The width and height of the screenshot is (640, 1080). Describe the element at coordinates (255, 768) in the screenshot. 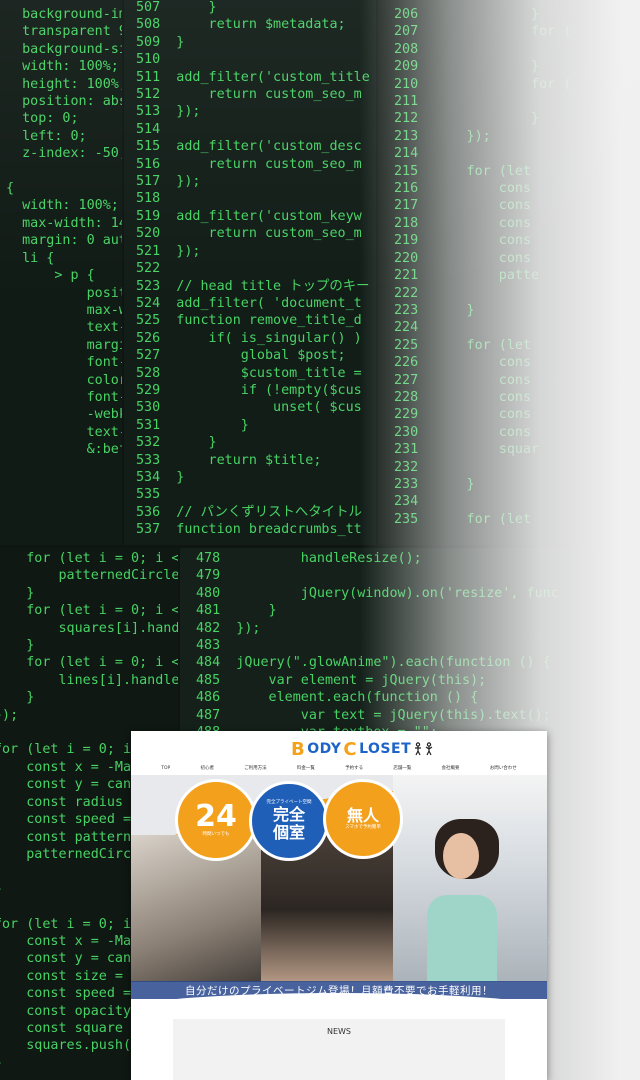

I see `nav-item: ご利用方法` at that location.